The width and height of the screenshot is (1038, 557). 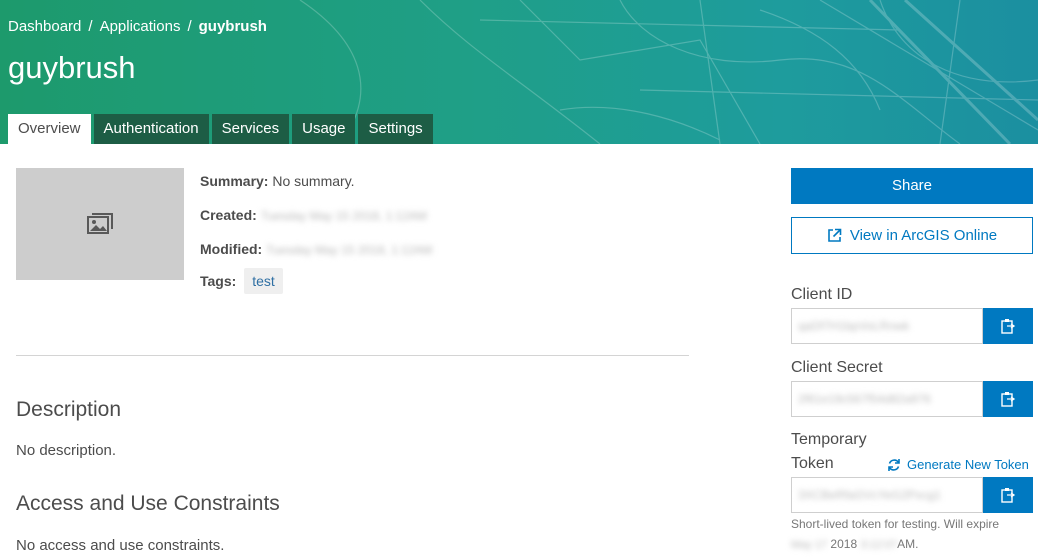 I want to click on breadcrumb-dashboard-link: Dashboard, so click(x=44, y=26).